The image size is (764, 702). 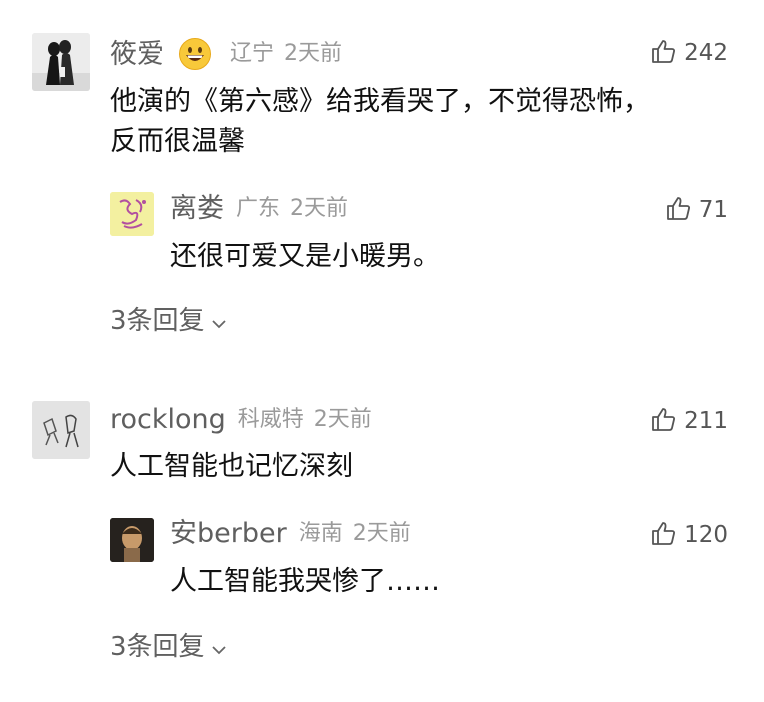 What do you see at coordinates (380, 101) in the screenshot?
I see `comment-text-line: 他演的《第六感》给我看哭了，不觉得恐怖，` at bounding box center [380, 101].